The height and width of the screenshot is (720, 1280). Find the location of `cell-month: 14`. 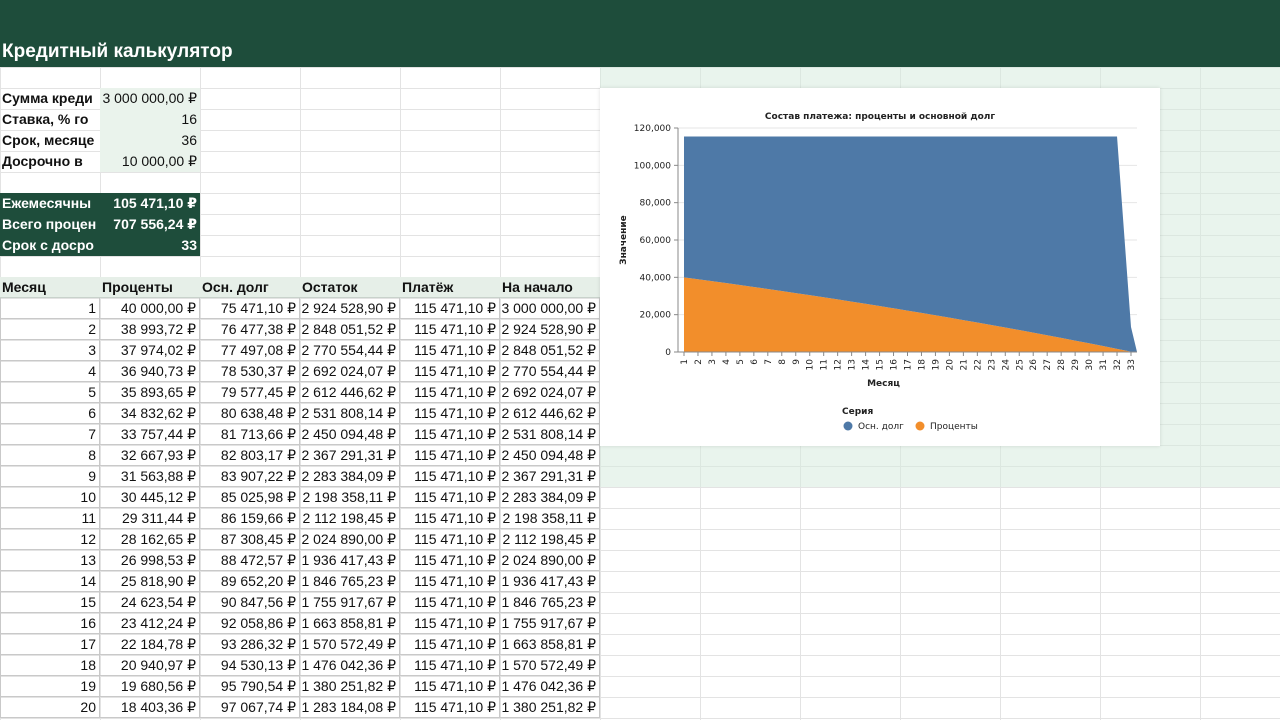

cell-month: 14 is located at coordinates (50, 581).